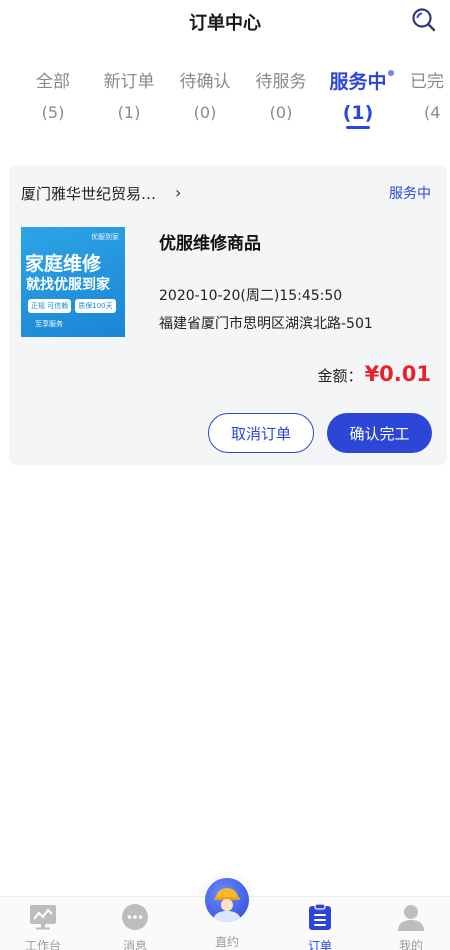 This screenshot has width=450, height=950. I want to click on chevron-right-icon: ›, so click(178, 192).